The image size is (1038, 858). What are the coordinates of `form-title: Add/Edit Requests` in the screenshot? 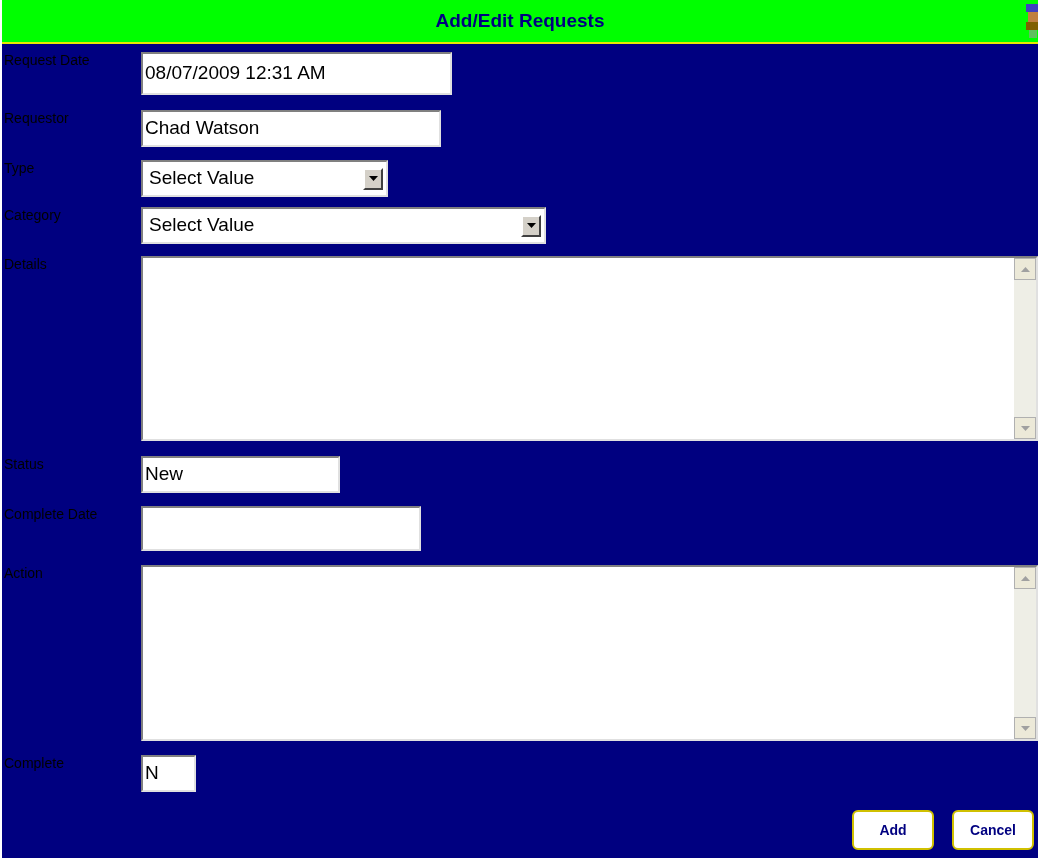 It's located at (520, 20).